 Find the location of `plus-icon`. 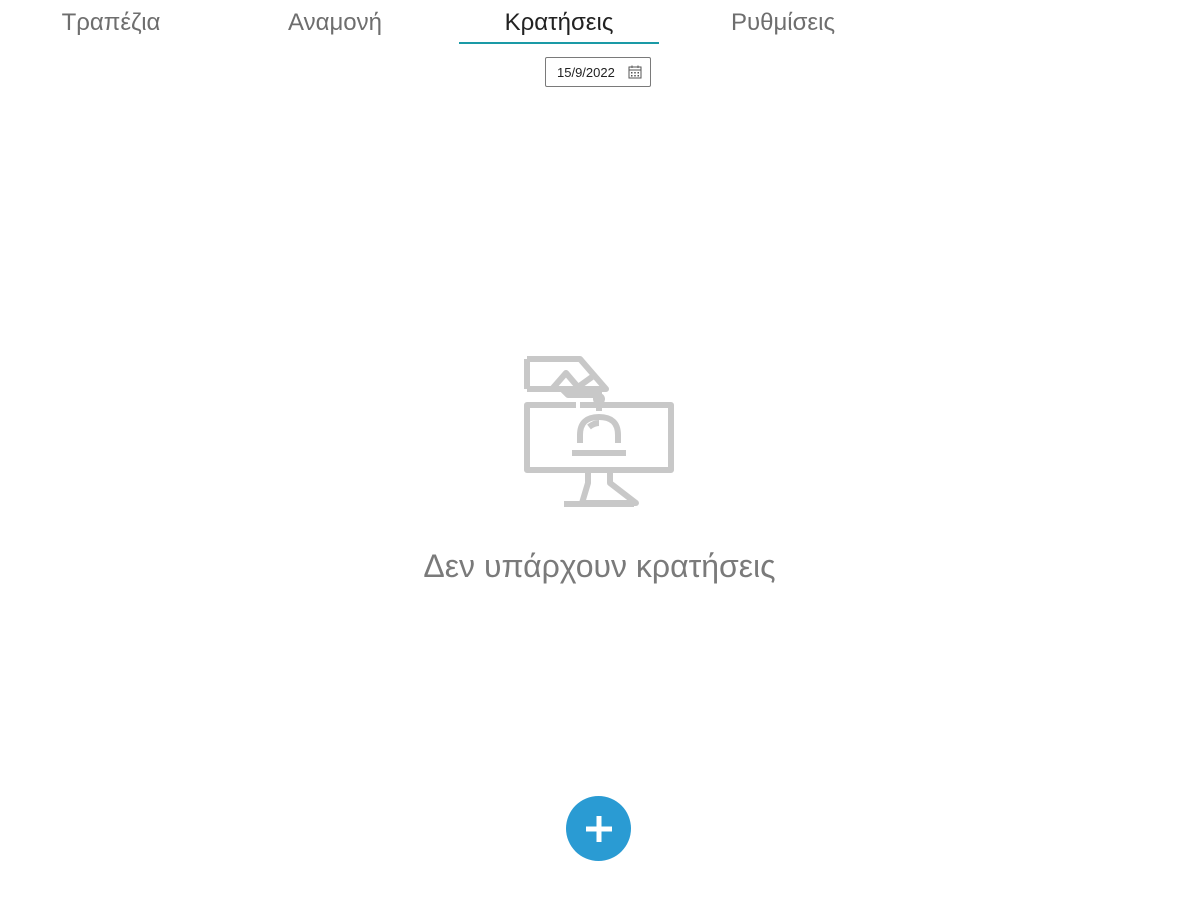

plus-icon is located at coordinates (598, 828).